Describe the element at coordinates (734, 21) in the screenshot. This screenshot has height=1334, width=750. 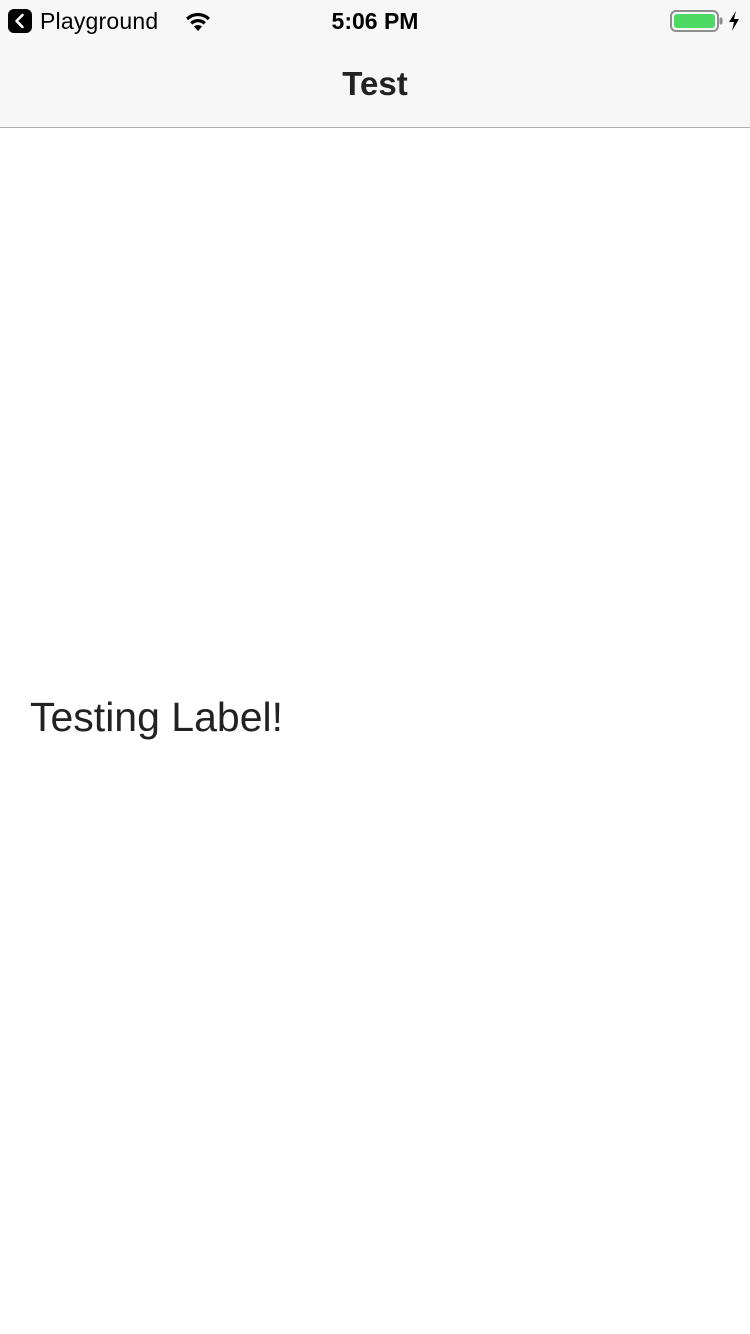
I see `charging-bolt-icon` at that location.